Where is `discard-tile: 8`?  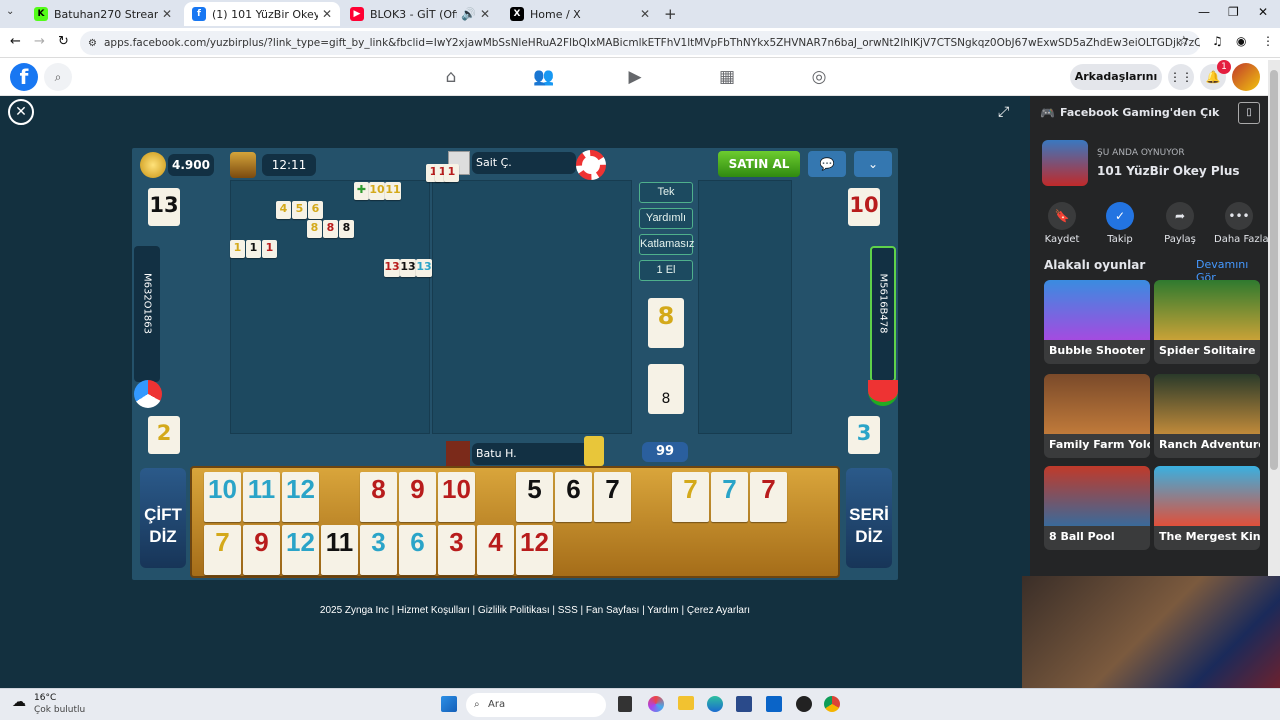
discard-tile: 8 is located at coordinates (666, 389).